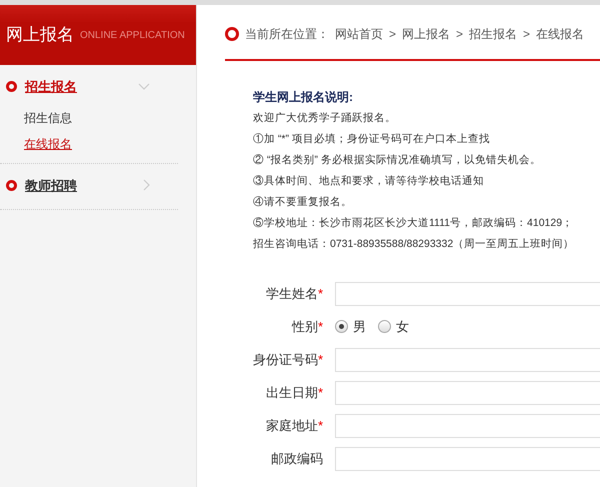 This screenshot has width=600, height=487. What do you see at coordinates (493, 34) in the screenshot?
I see `breadcrumb-link: 招生报名` at bounding box center [493, 34].